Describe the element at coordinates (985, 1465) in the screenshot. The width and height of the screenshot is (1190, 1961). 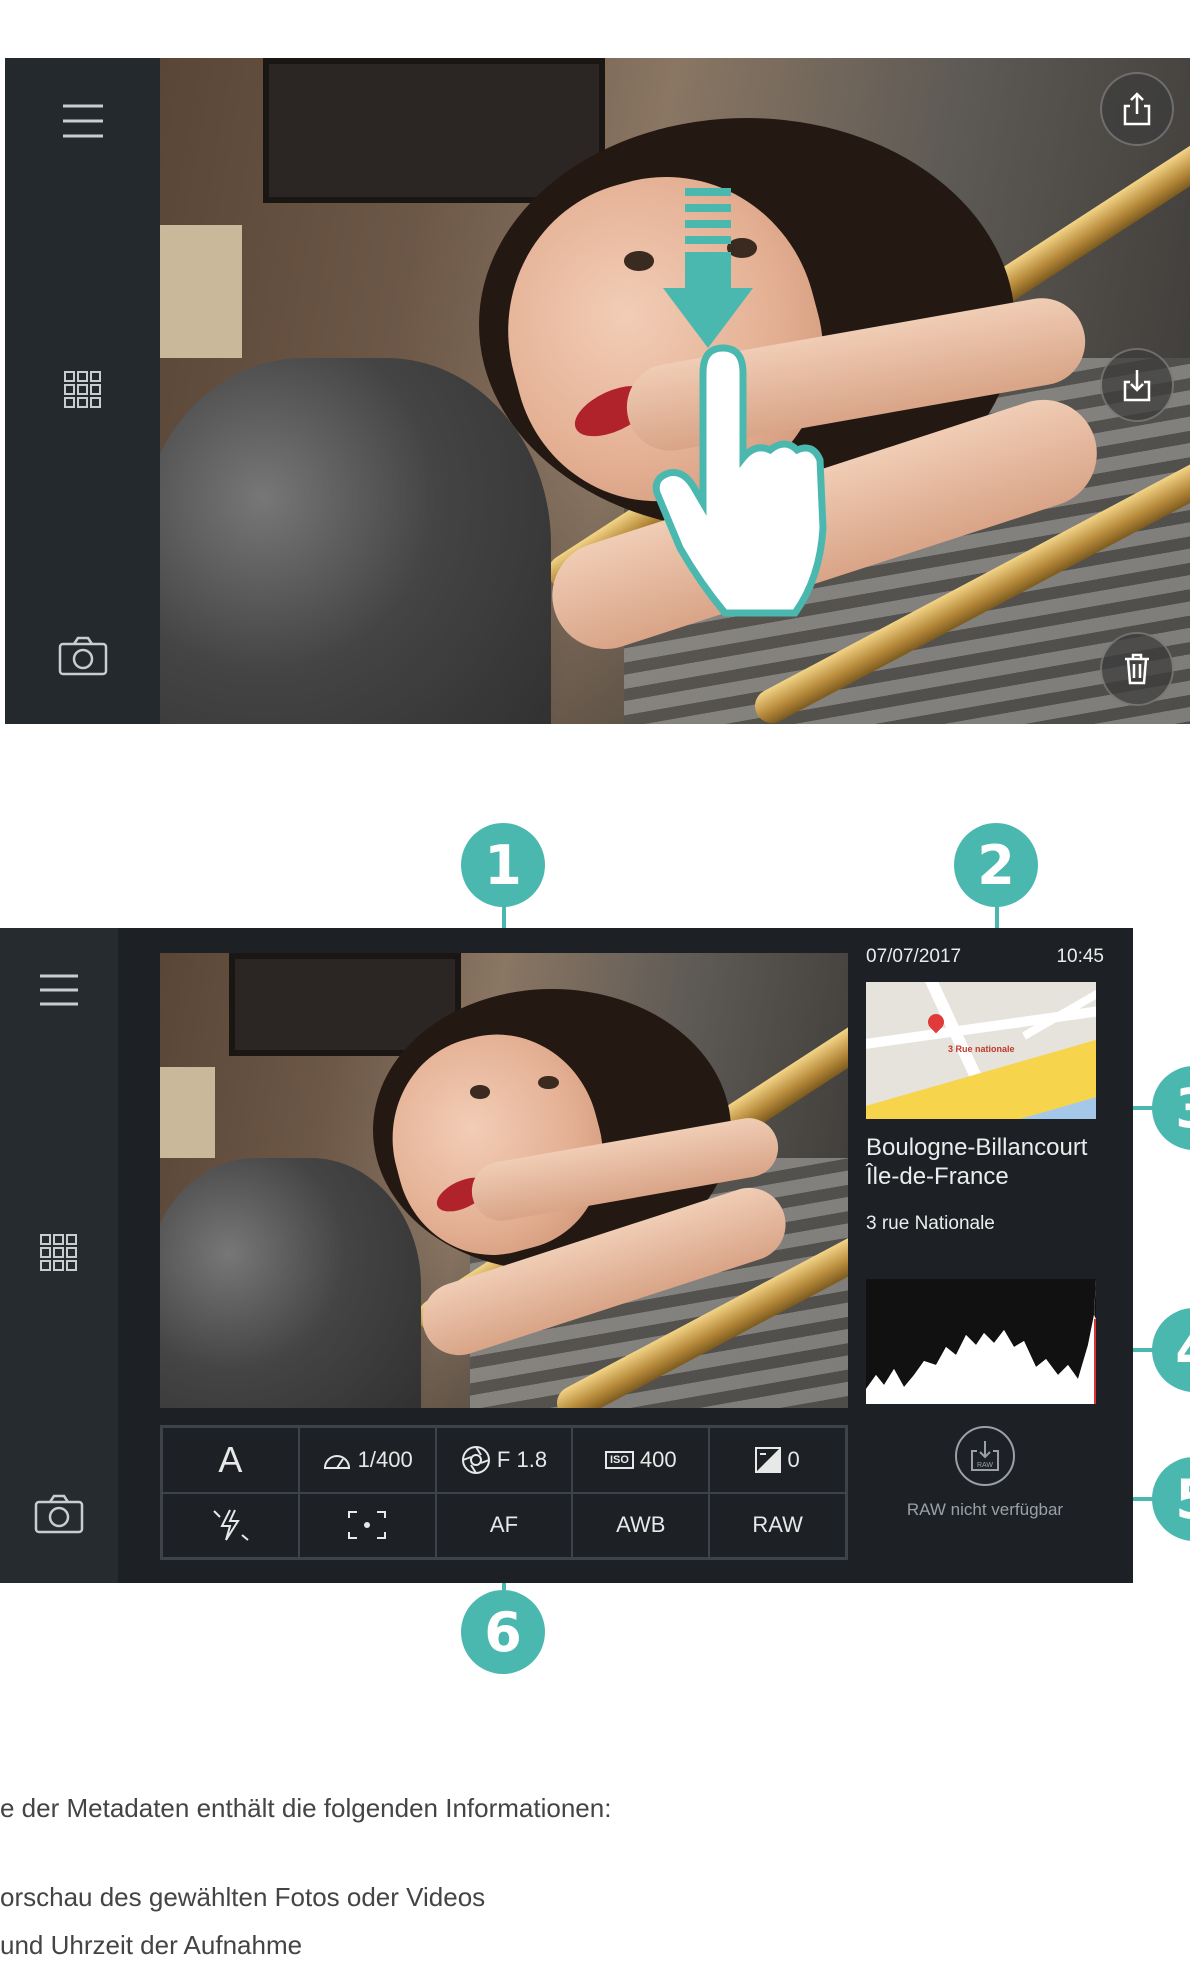
I see `raw-icon-text: RAW` at that location.